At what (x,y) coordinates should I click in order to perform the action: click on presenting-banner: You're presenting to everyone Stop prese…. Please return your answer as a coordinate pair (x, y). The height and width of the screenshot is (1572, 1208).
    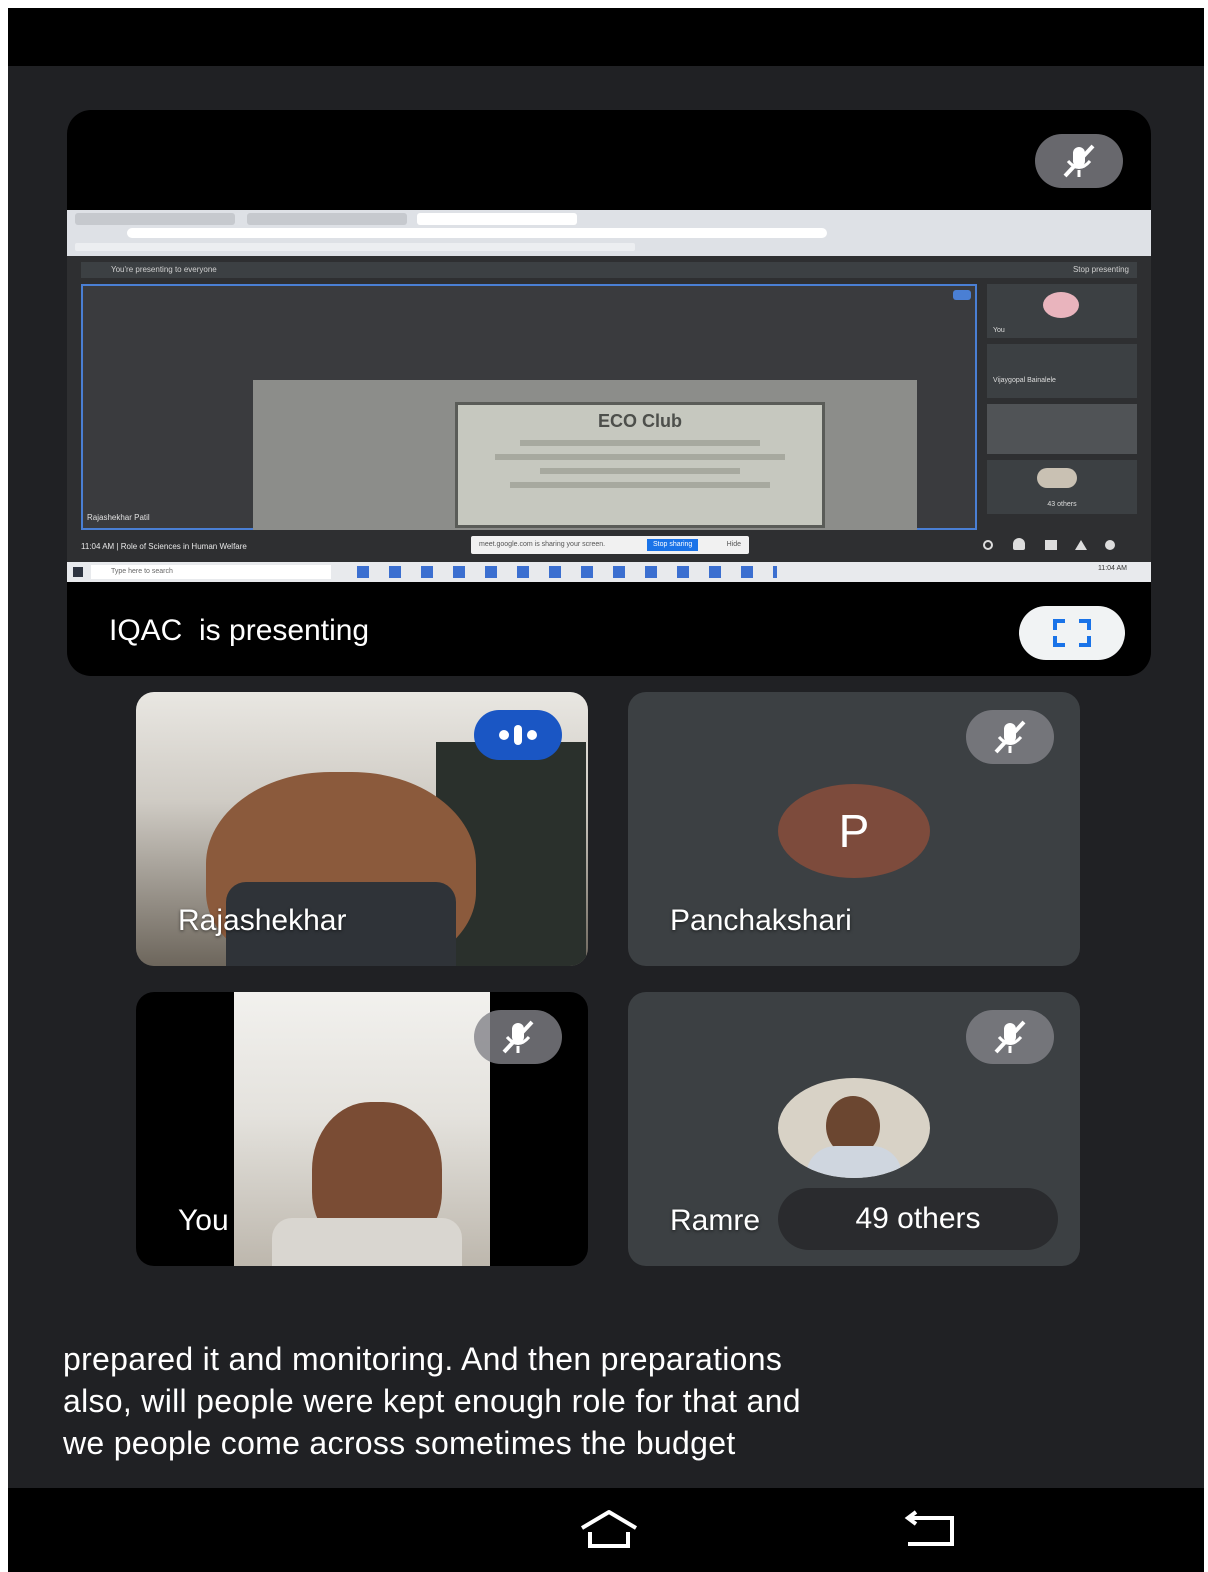
    Looking at the image, I should click on (609, 270).